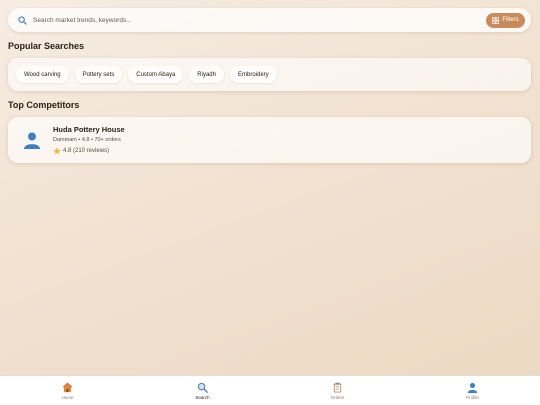 This screenshot has width=540, height=405. I want to click on chip-custom-abaya: Custom Abaya, so click(156, 74).